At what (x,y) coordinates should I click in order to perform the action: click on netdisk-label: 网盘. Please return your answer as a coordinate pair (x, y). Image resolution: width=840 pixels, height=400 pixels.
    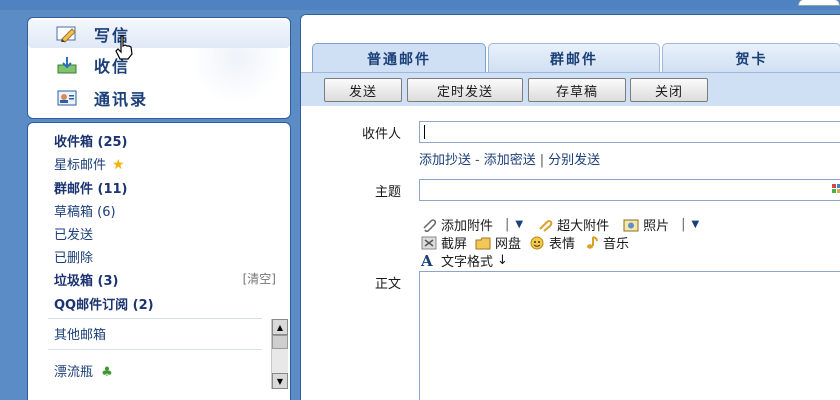
    Looking at the image, I should click on (508, 244).